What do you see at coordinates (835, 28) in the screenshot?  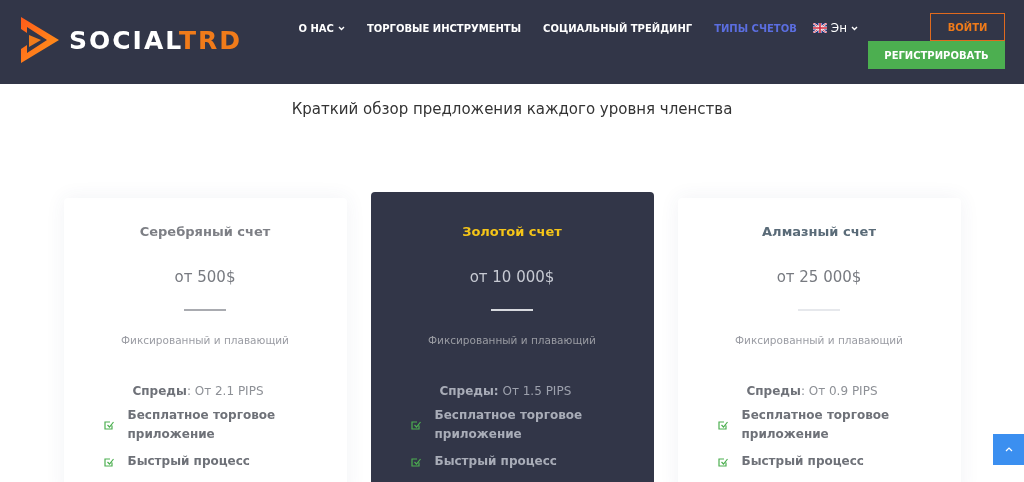 I see `language-selector: Эн` at bounding box center [835, 28].